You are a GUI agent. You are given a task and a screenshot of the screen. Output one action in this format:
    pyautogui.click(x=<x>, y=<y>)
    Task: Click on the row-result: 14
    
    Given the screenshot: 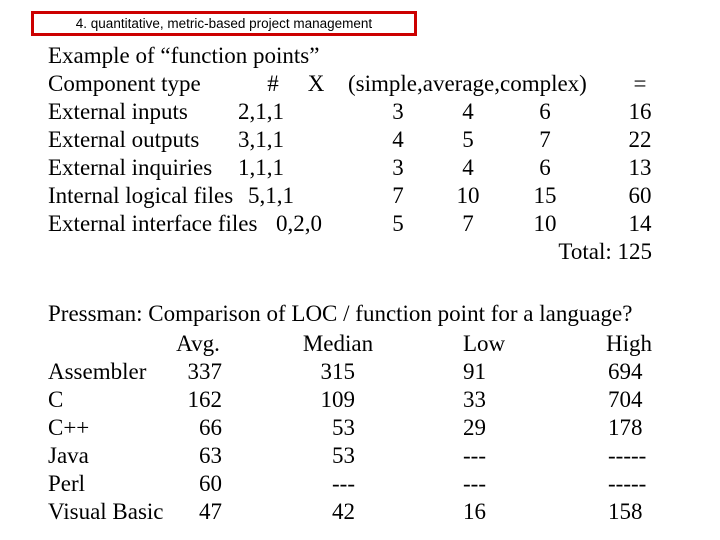 What is the action you would take?
    pyautogui.click(x=640, y=223)
    